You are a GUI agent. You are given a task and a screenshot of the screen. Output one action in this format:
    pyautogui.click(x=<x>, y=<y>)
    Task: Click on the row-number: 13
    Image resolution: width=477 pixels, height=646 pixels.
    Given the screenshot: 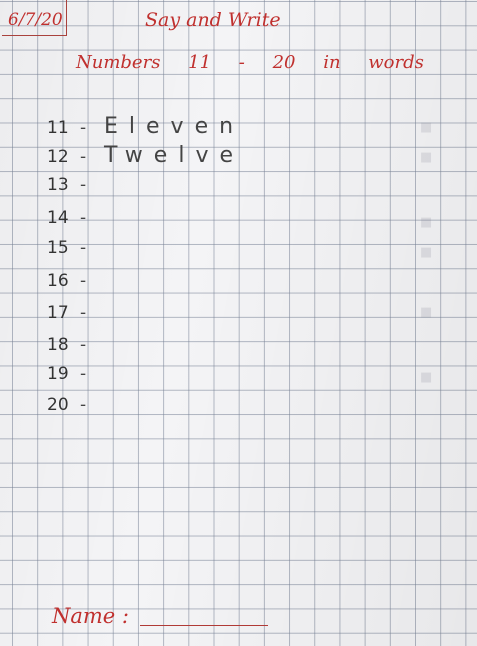 What is the action you would take?
    pyautogui.click(x=58, y=185)
    